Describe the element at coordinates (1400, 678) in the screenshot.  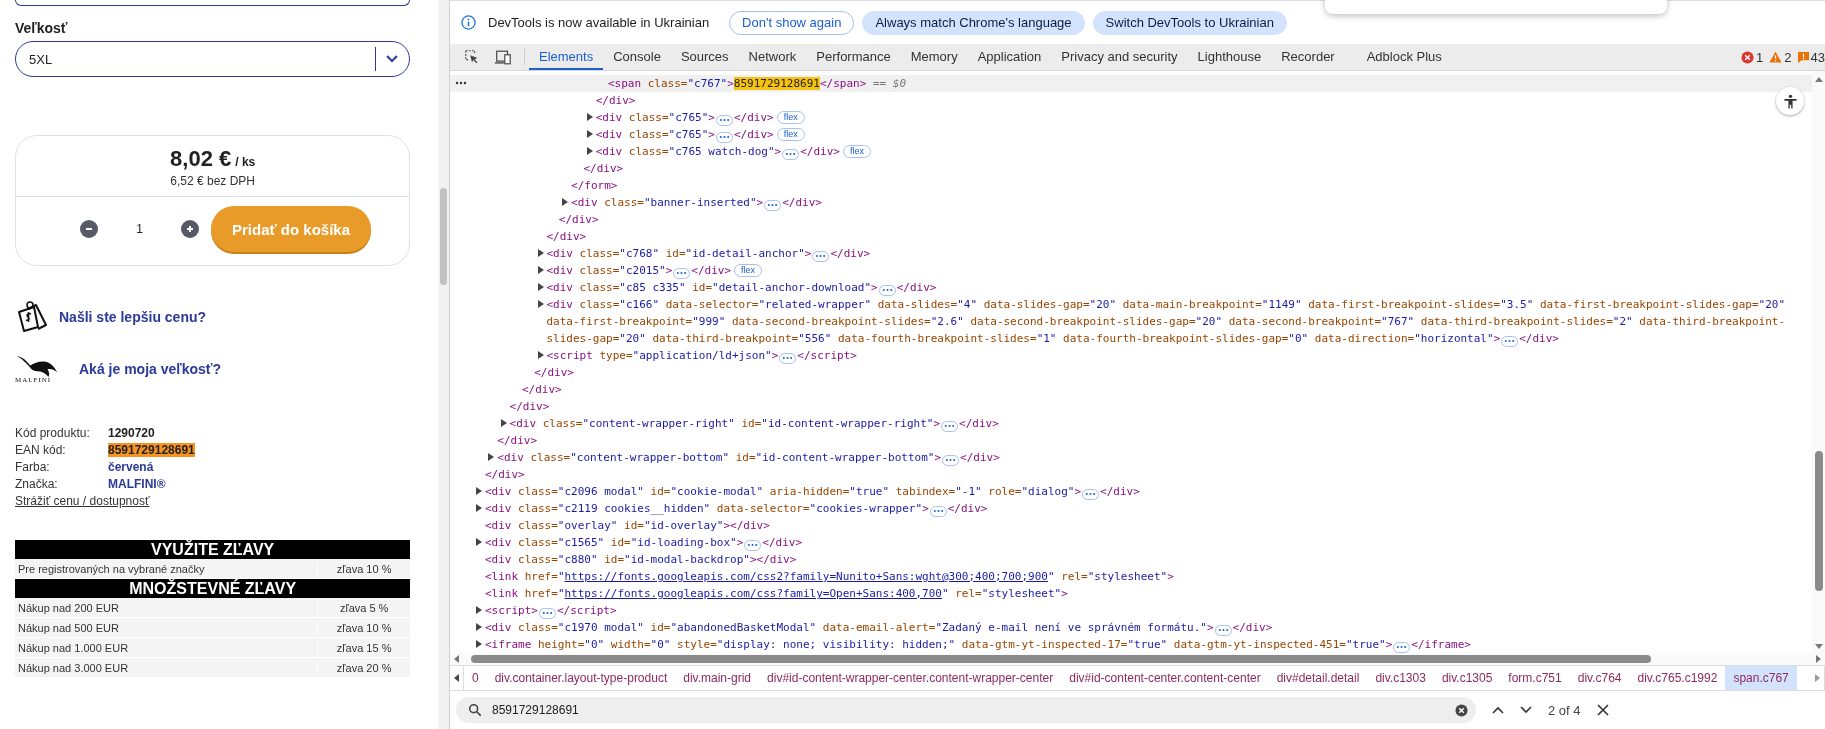
I see `breadcrumb: div.c1303` at that location.